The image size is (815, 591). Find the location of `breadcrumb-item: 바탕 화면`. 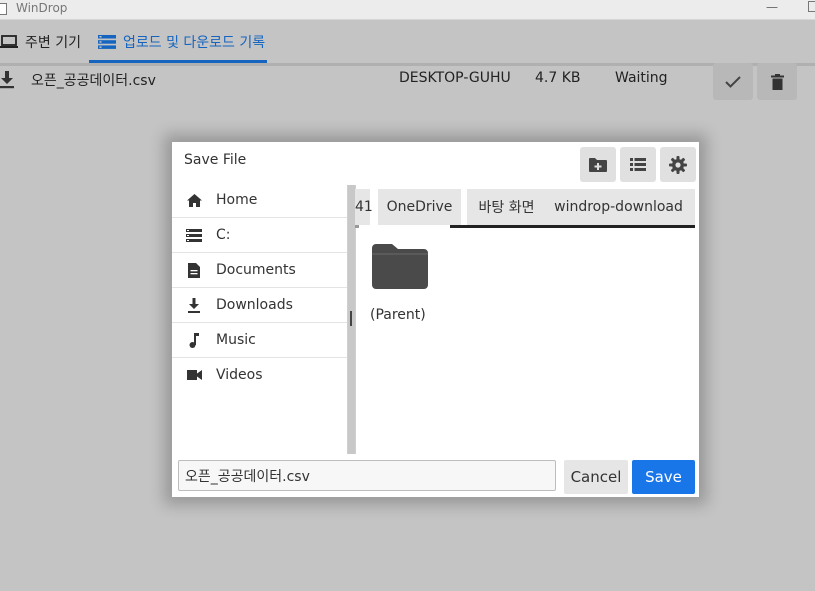

breadcrumb-item: 바탕 화면 is located at coordinates (506, 207).